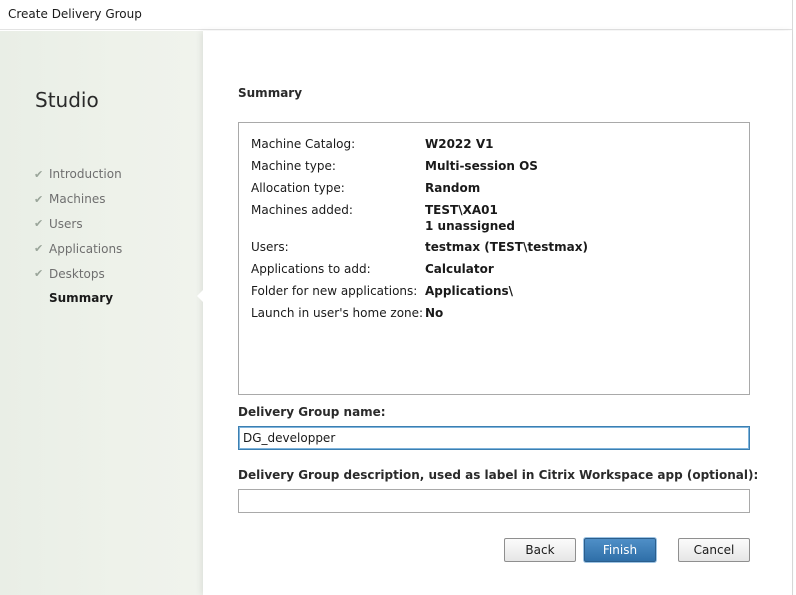  What do you see at coordinates (794, 297) in the screenshot?
I see `window-edge` at bounding box center [794, 297].